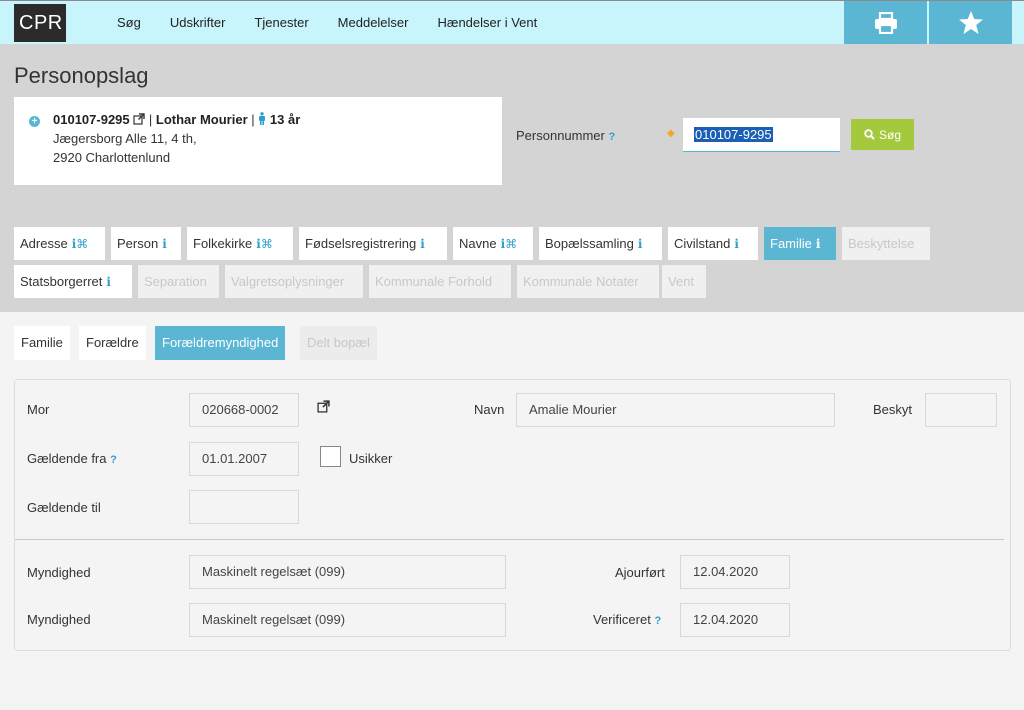 This screenshot has height=710, width=1024. What do you see at coordinates (61, 281) in the screenshot?
I see `tab-label: Statsborgerret` at bounding box center [61, 281].